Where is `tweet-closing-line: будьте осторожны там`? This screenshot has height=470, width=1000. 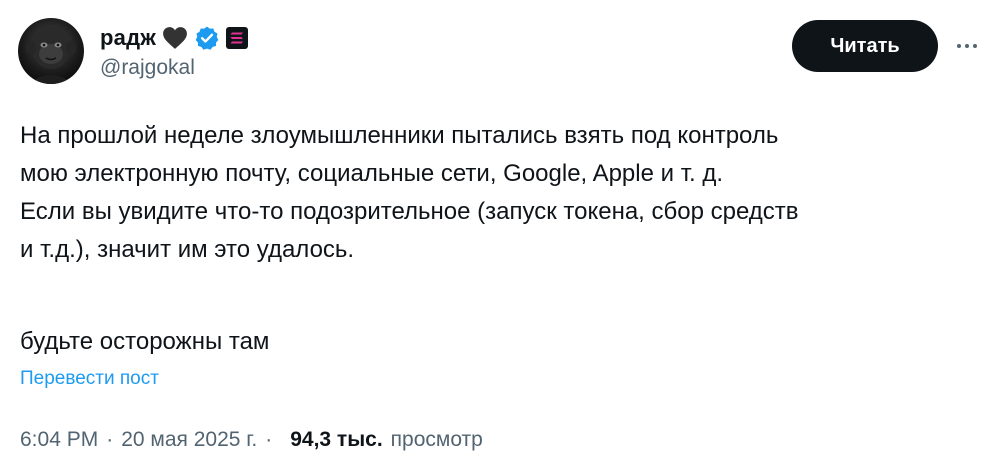 tweet-closing-line: будьте осторожны там is located at coordinates (145, 341).